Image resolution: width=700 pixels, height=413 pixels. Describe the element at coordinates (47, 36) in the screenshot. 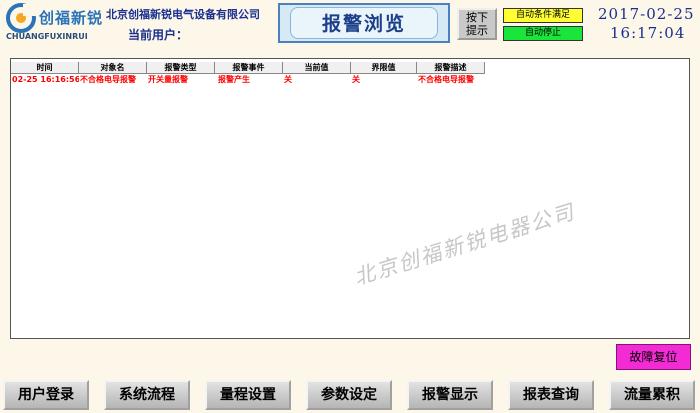

I see `logo-subtext: CHUANGFUXINRUI` at that location.